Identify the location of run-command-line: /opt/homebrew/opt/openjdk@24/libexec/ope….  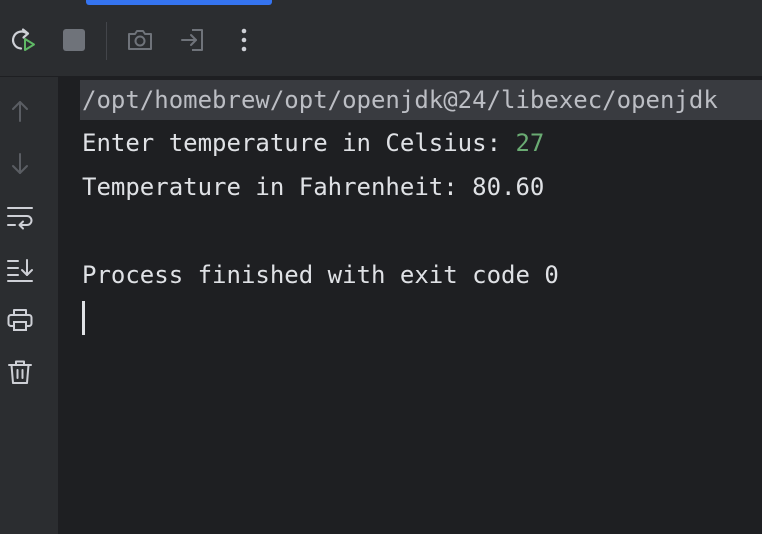
(421, 100).